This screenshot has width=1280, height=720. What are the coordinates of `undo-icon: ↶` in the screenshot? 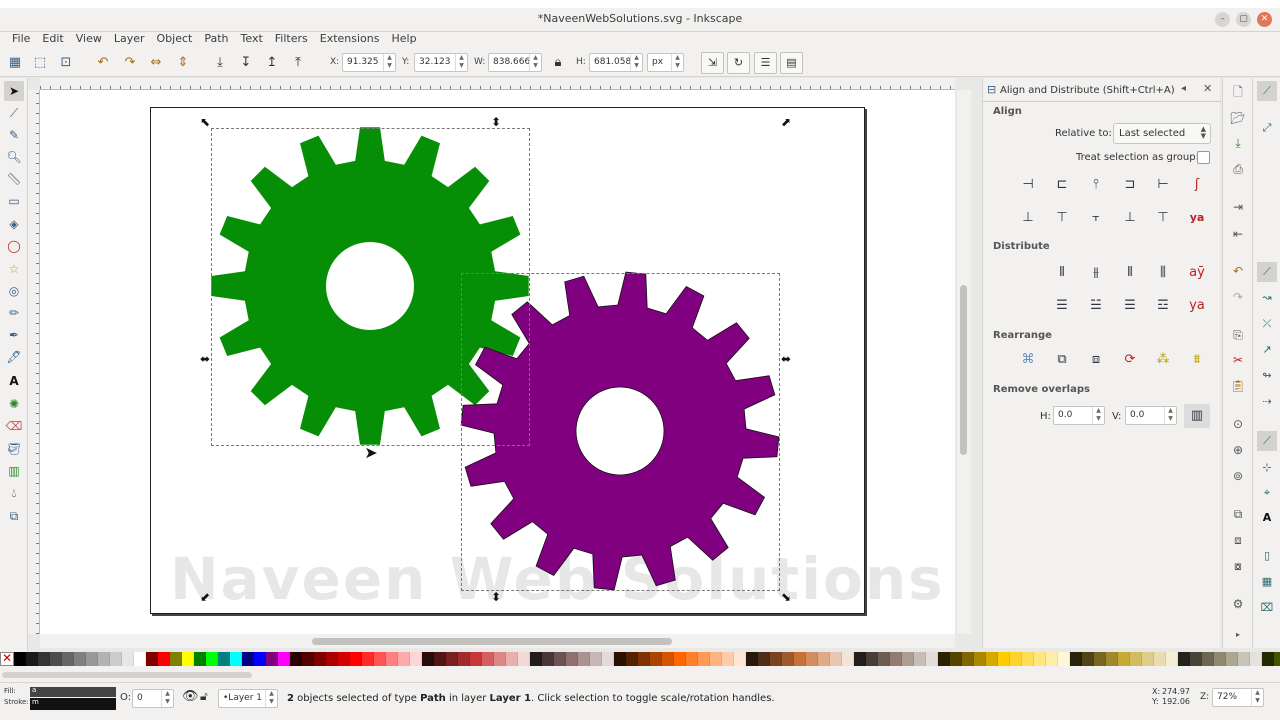 It's located at (1238, 271).